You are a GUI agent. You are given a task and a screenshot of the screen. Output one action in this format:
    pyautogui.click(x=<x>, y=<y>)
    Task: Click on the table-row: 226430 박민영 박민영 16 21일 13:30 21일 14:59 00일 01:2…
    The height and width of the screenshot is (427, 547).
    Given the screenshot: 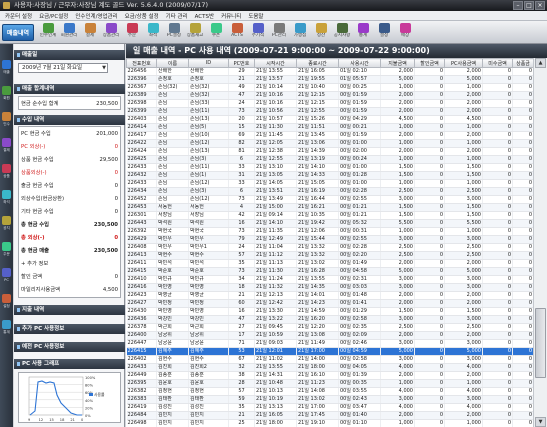 What is the action you would take?
    pyautogui.click(x=330, y=311)
    